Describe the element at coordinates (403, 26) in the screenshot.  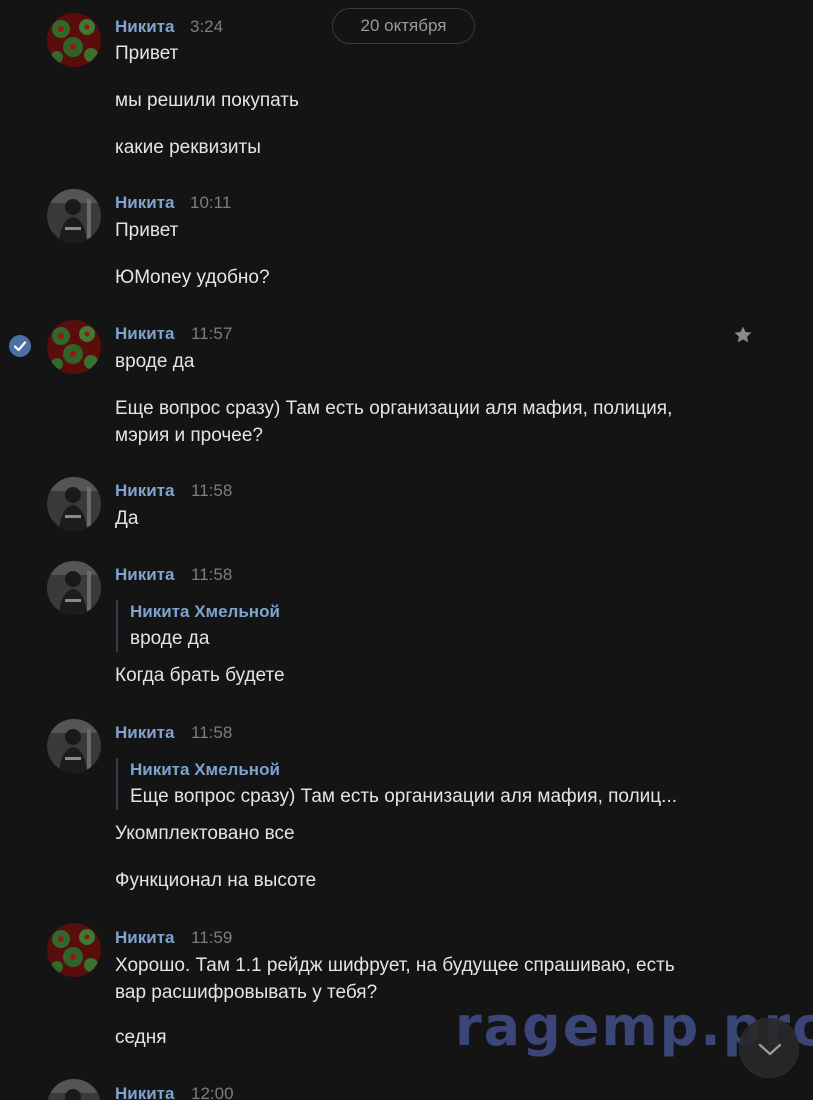
I see `date-separator: 20 октября` at that location.